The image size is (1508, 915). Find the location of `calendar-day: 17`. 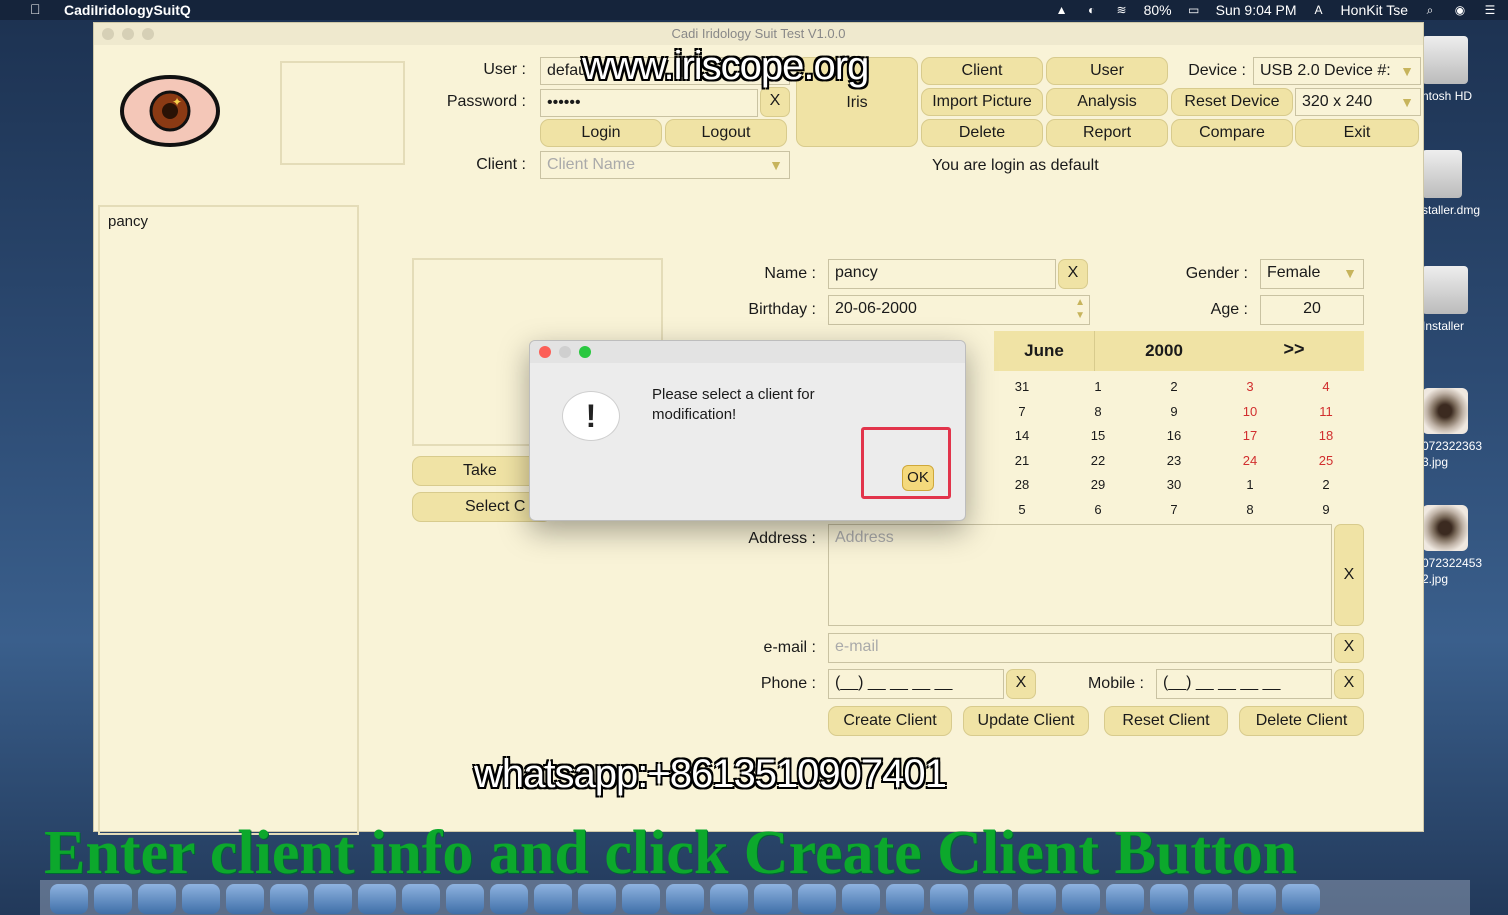

calendar-day: 17 is located at coordinates (1250, 436).